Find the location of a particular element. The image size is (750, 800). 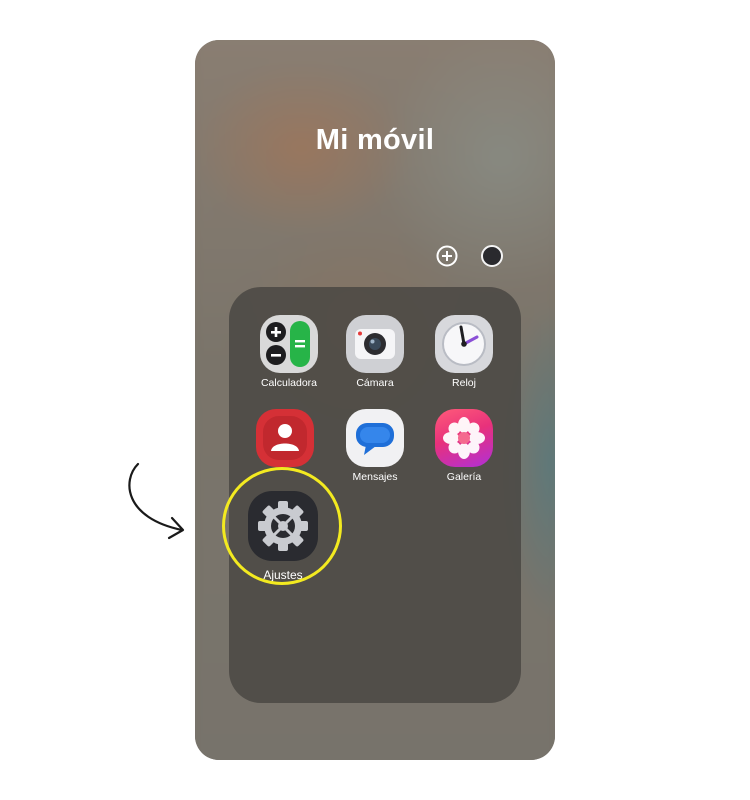

contacts-icon is located at coordinates (285, 438).